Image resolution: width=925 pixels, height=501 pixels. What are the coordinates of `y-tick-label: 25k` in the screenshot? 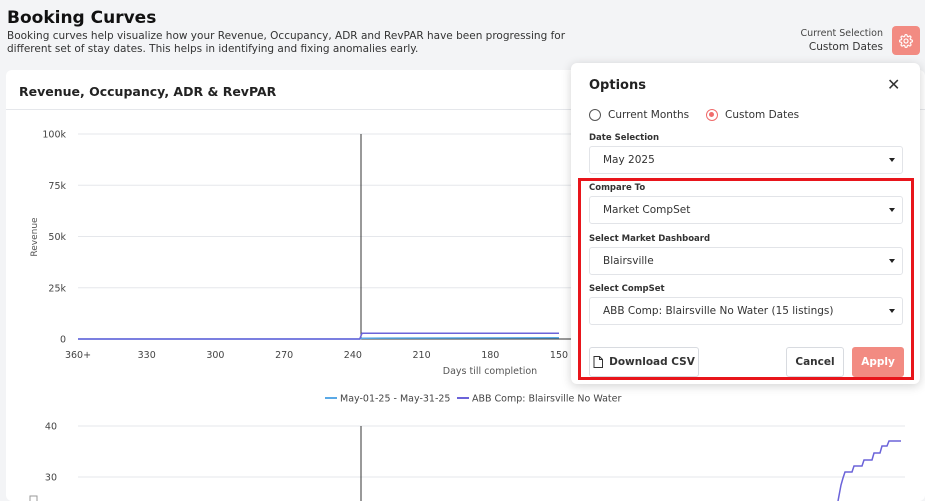 It's located at (57, 288).